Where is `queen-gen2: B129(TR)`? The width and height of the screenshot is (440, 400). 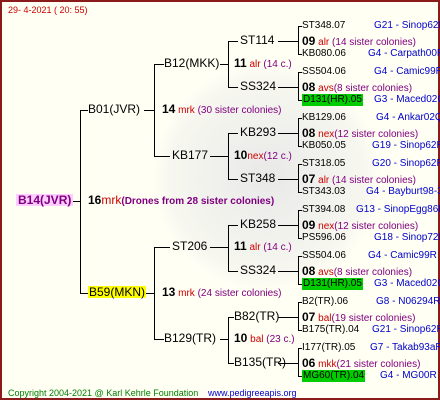 queen-gen2: B129(TR) is located at coordinates (190, 338).